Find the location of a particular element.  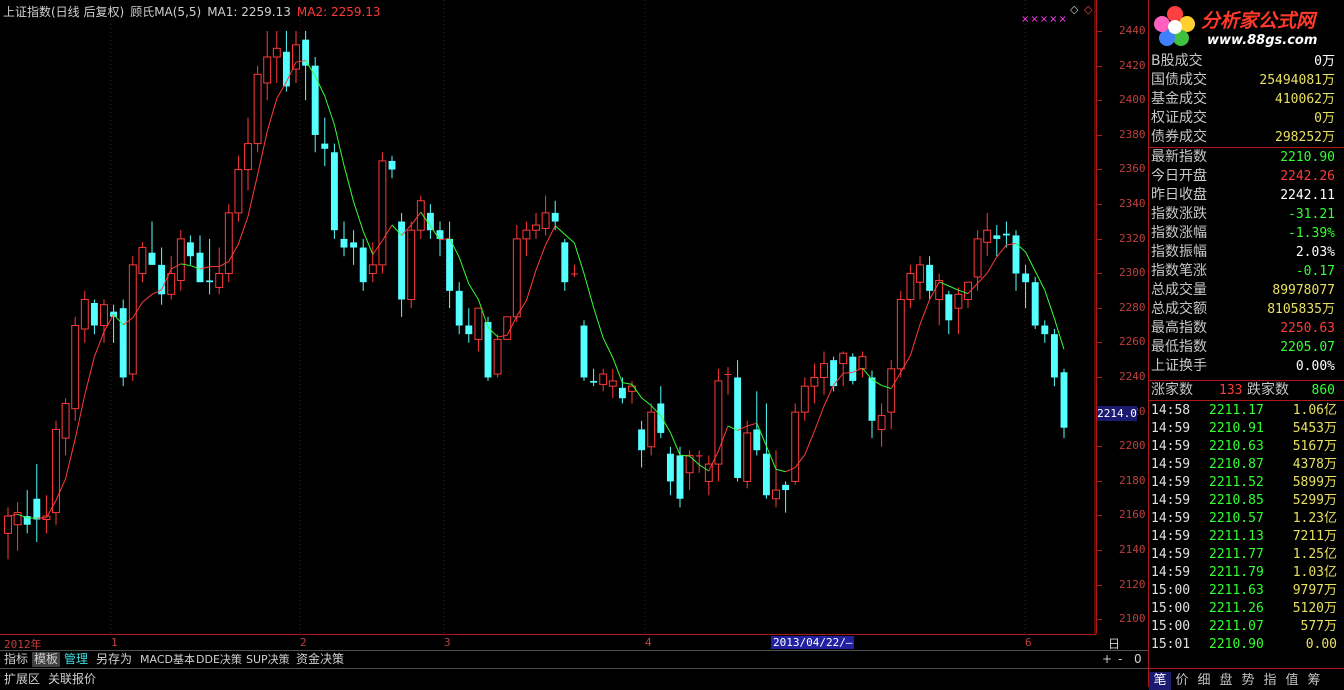

ma2-label: MA2: 2259.13 is located at coordinates (339, 12).